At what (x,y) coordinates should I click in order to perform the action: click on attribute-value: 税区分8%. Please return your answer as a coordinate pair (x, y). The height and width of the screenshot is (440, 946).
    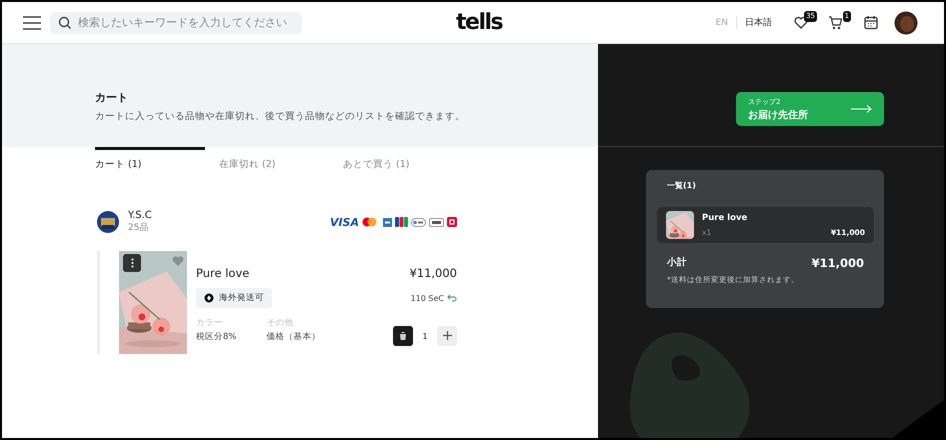
    Looking at the image, I should click on (216, 336).